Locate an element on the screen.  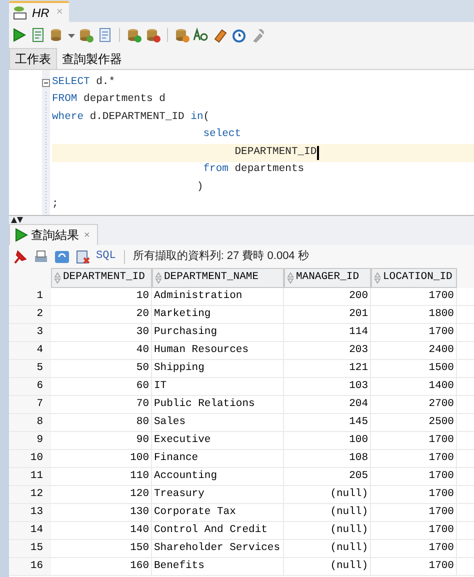
table-cell: 145 is located at coordinates (327, 422).